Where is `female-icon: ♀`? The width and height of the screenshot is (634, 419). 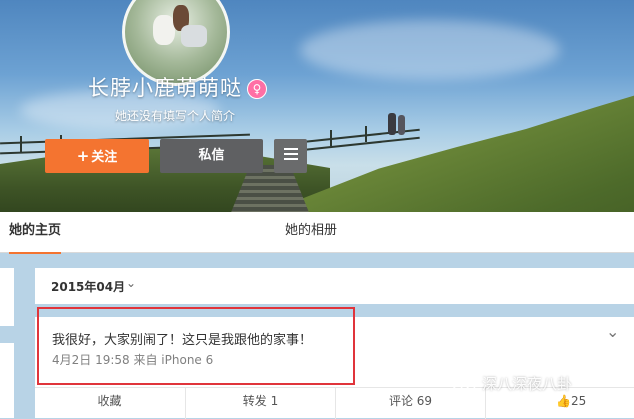 female-icon: ♀ is located at coordinates (257, 89).